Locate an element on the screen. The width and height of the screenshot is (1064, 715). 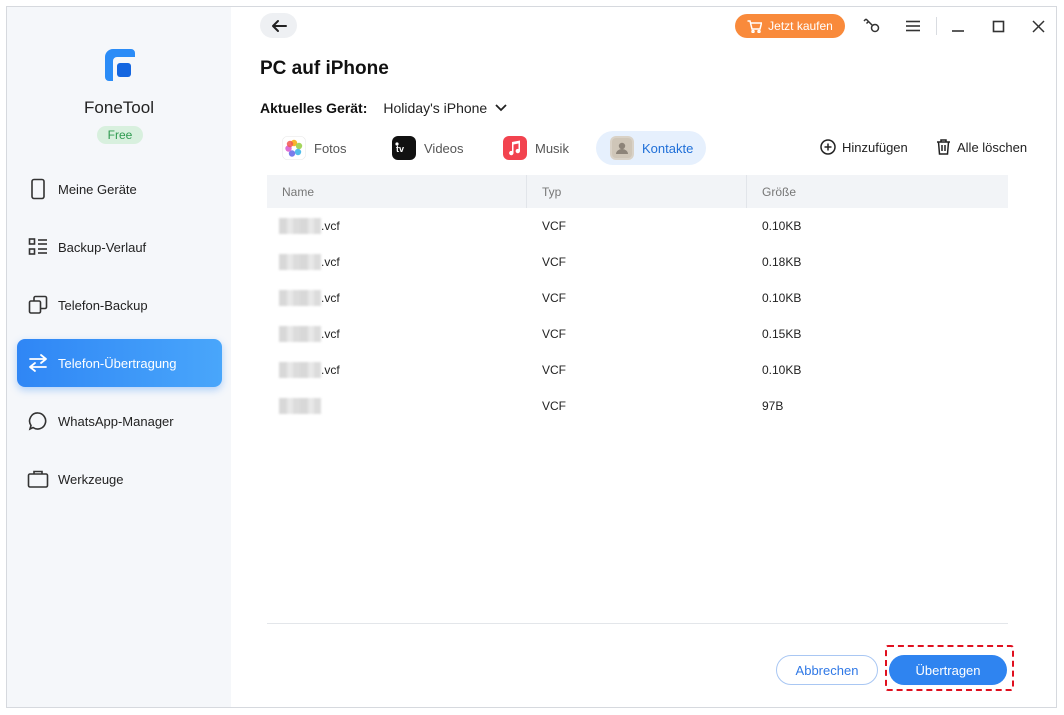
add-button: Hinzufügen is located at coordinates (864, 147).